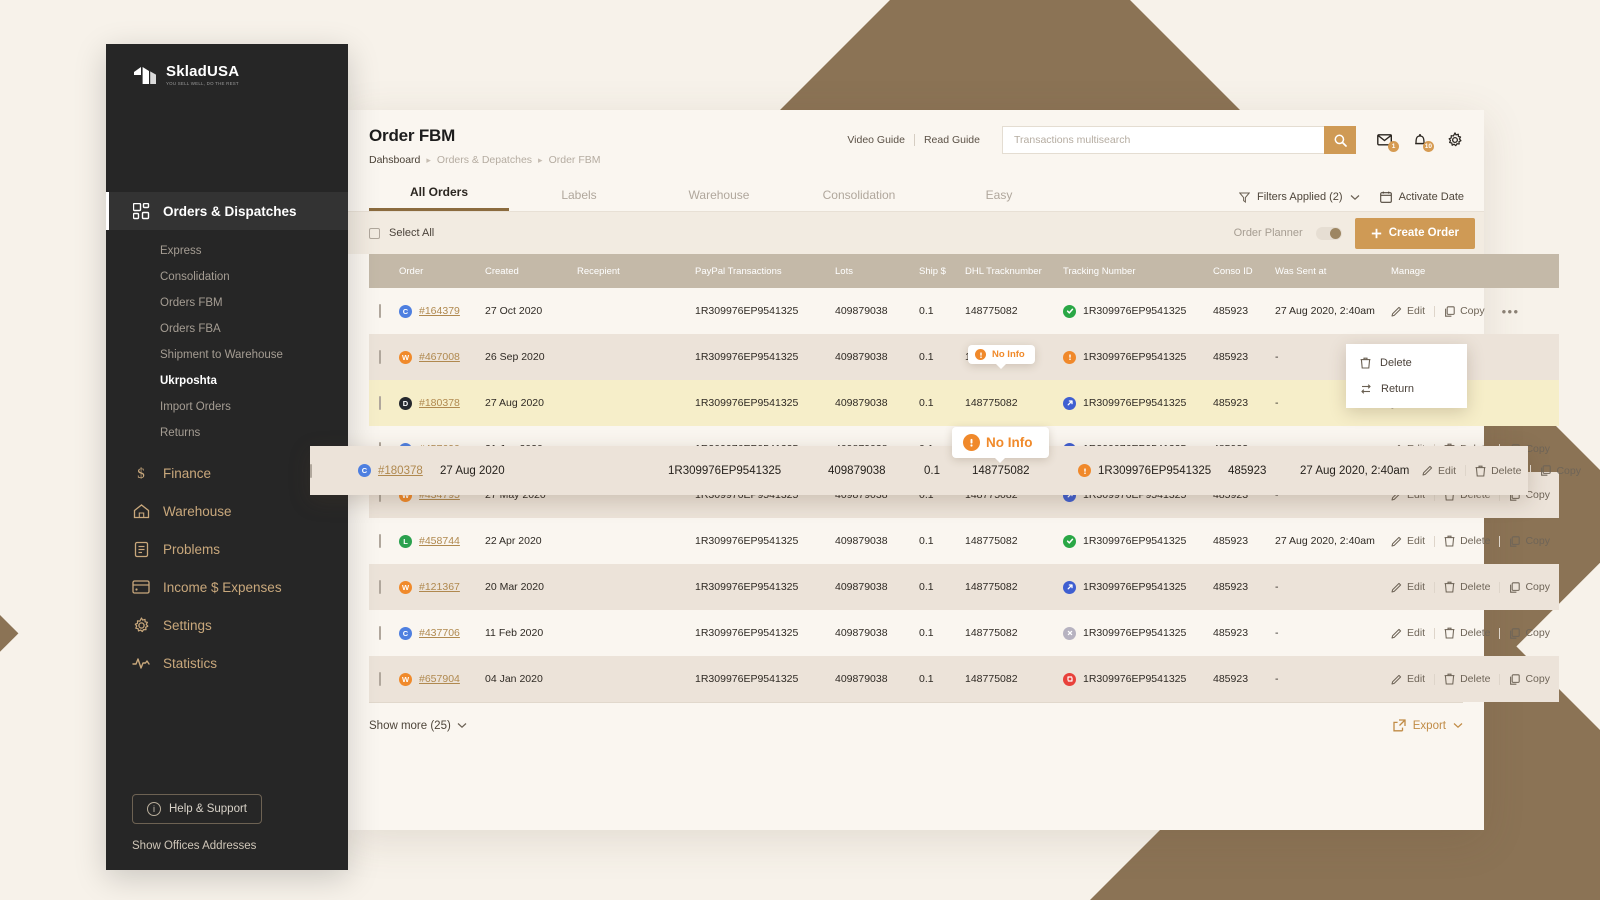 Image resolution: width=1600 pixels, height=900 pixels. What do you see at coordinates (401, 233) in the screenshot?
I see `select-all-control: Select All` at bounding box center [401, 233].